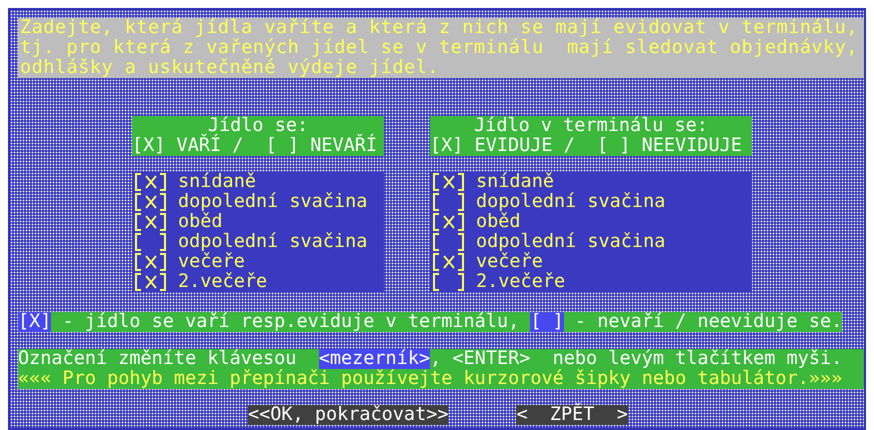 The width and height of the screenshot is (874, 430). Describe the element at coordinates (703, 322) in the screenshot. I see `legend-text: - nevaří / neeviduje se.` at that location.